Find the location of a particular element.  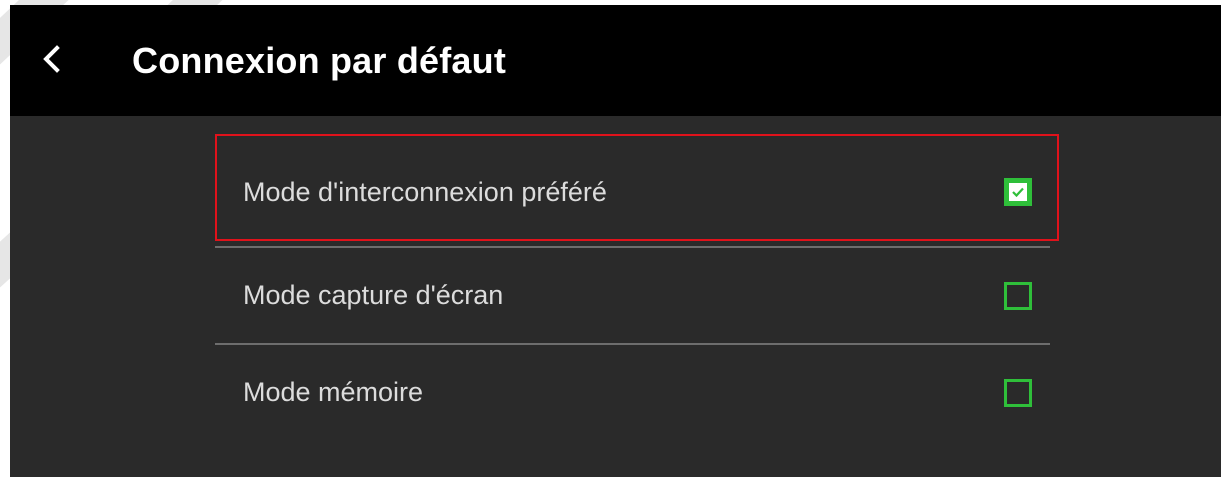

checkbox-checked is located at coordinates (1018, 192).